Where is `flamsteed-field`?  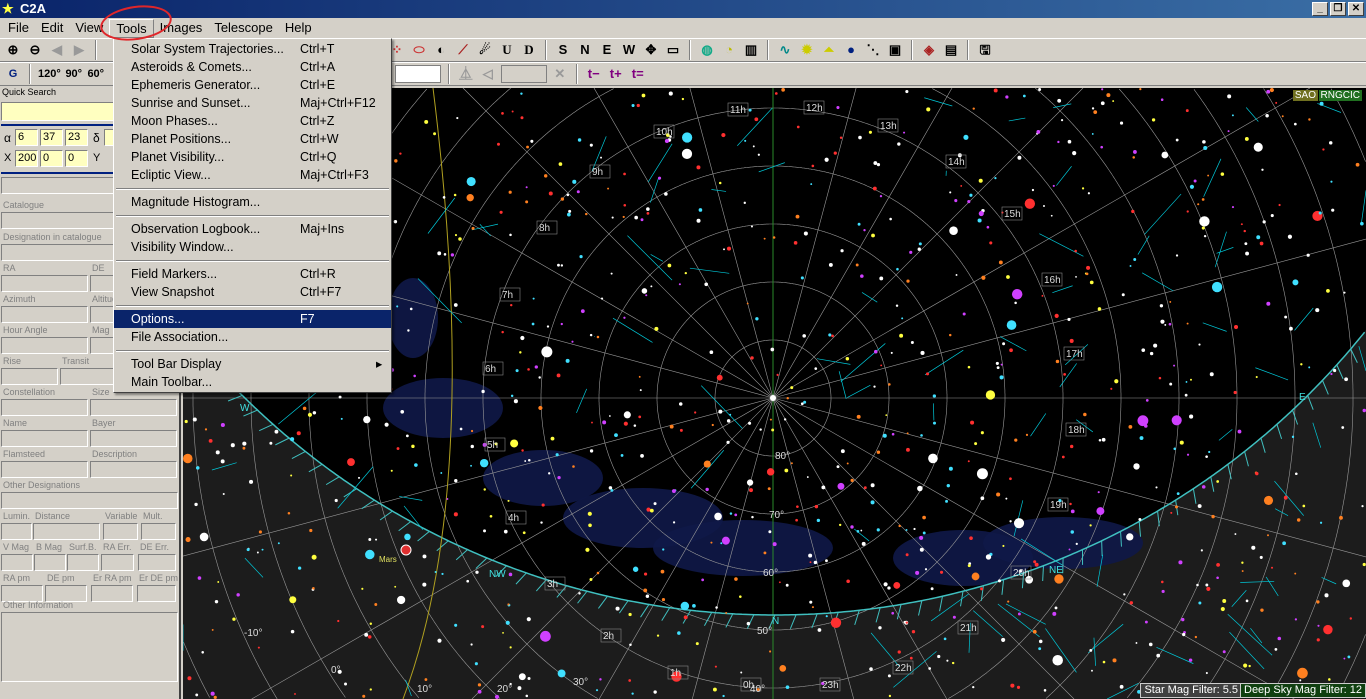
flamsteed-field is located at coordinates (44, 469).